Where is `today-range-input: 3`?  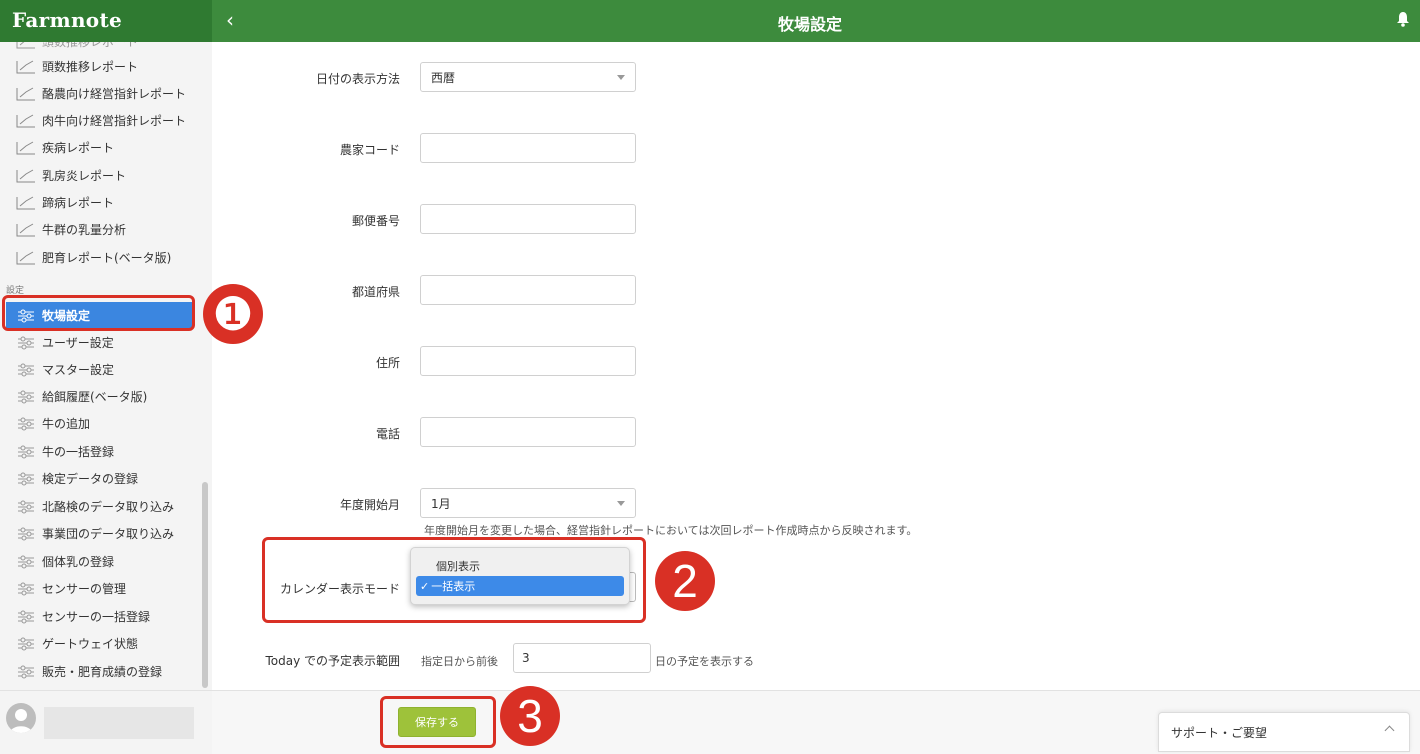
today-range-input: 3 is located at coordinates (582, 658).